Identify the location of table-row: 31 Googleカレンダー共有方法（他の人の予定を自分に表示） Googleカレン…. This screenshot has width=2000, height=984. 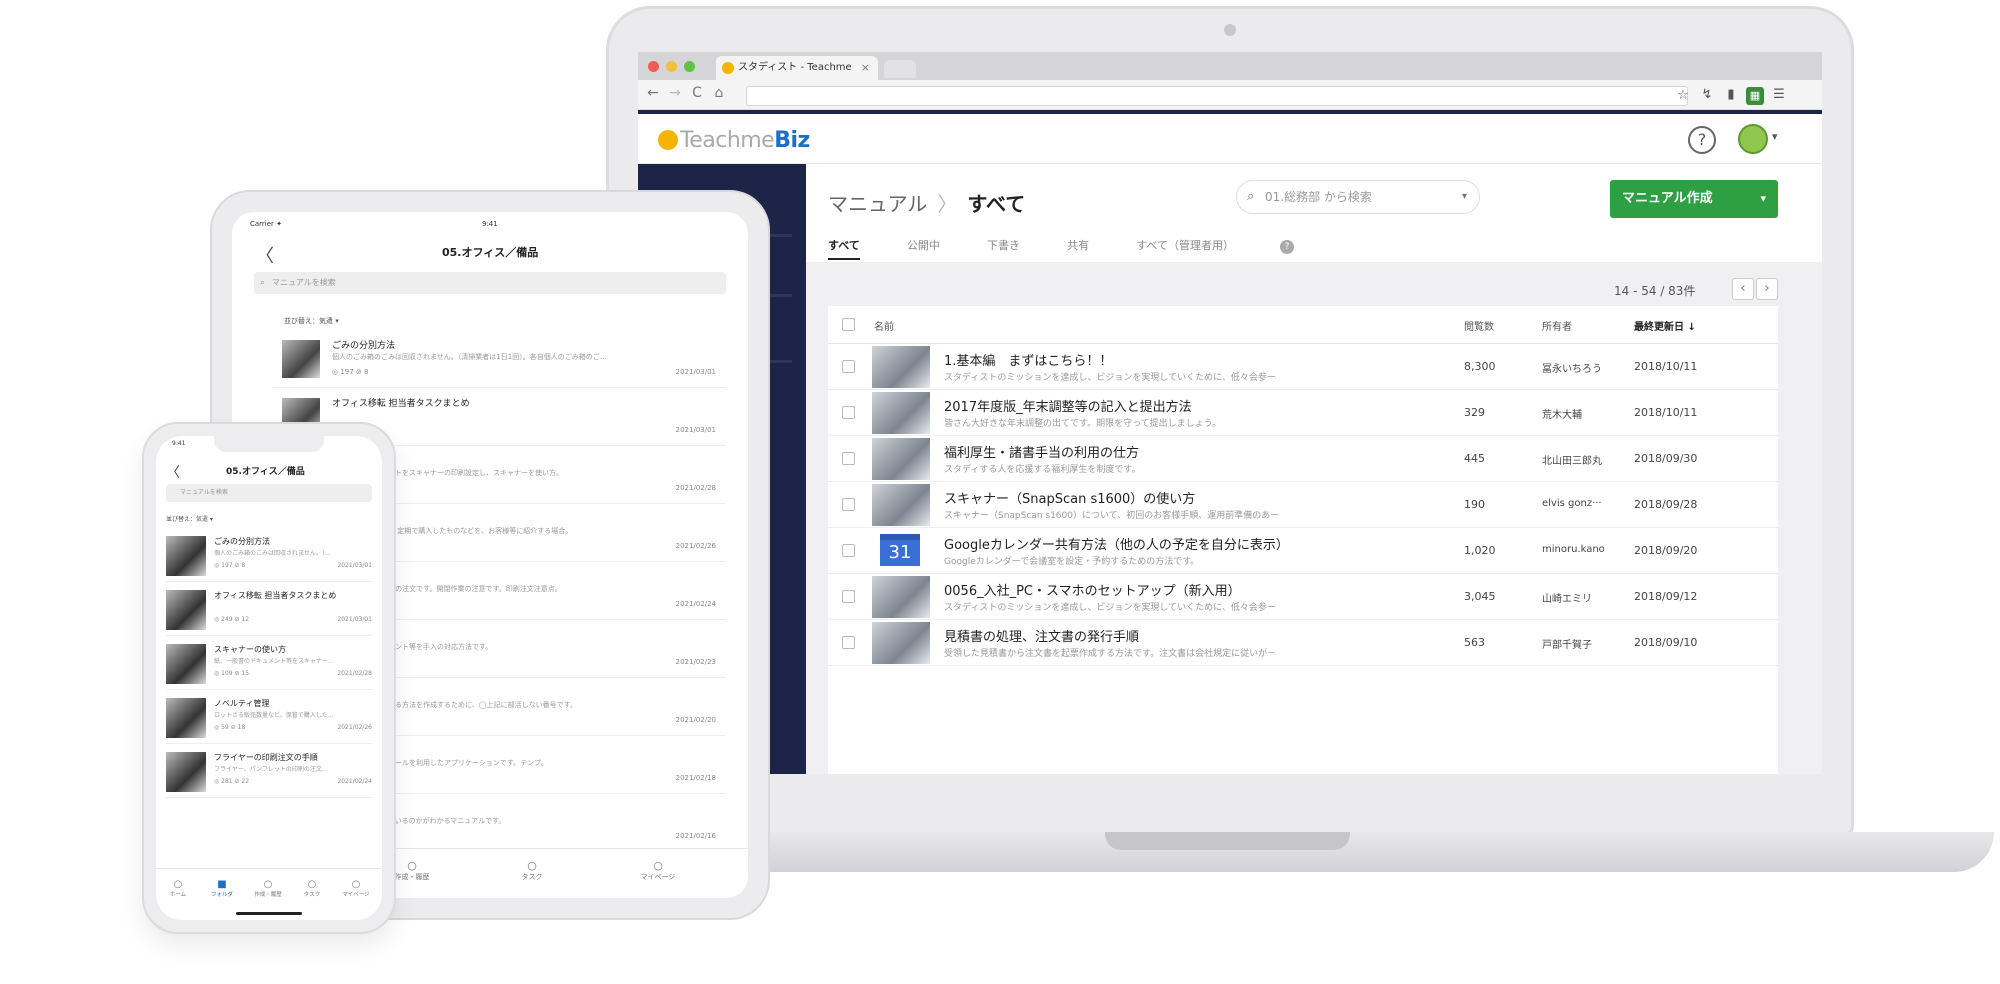
(1303, 551).